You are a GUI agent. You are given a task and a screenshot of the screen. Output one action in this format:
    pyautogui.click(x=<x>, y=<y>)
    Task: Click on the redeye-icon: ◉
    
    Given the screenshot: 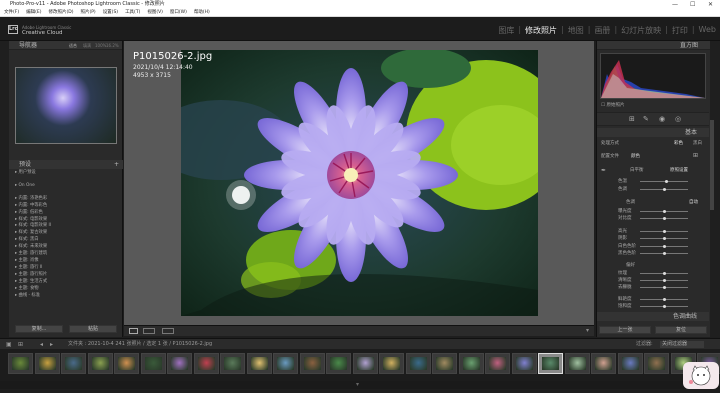 What is the action you would take?
    pyautogui.click(x=662, y=119)
    